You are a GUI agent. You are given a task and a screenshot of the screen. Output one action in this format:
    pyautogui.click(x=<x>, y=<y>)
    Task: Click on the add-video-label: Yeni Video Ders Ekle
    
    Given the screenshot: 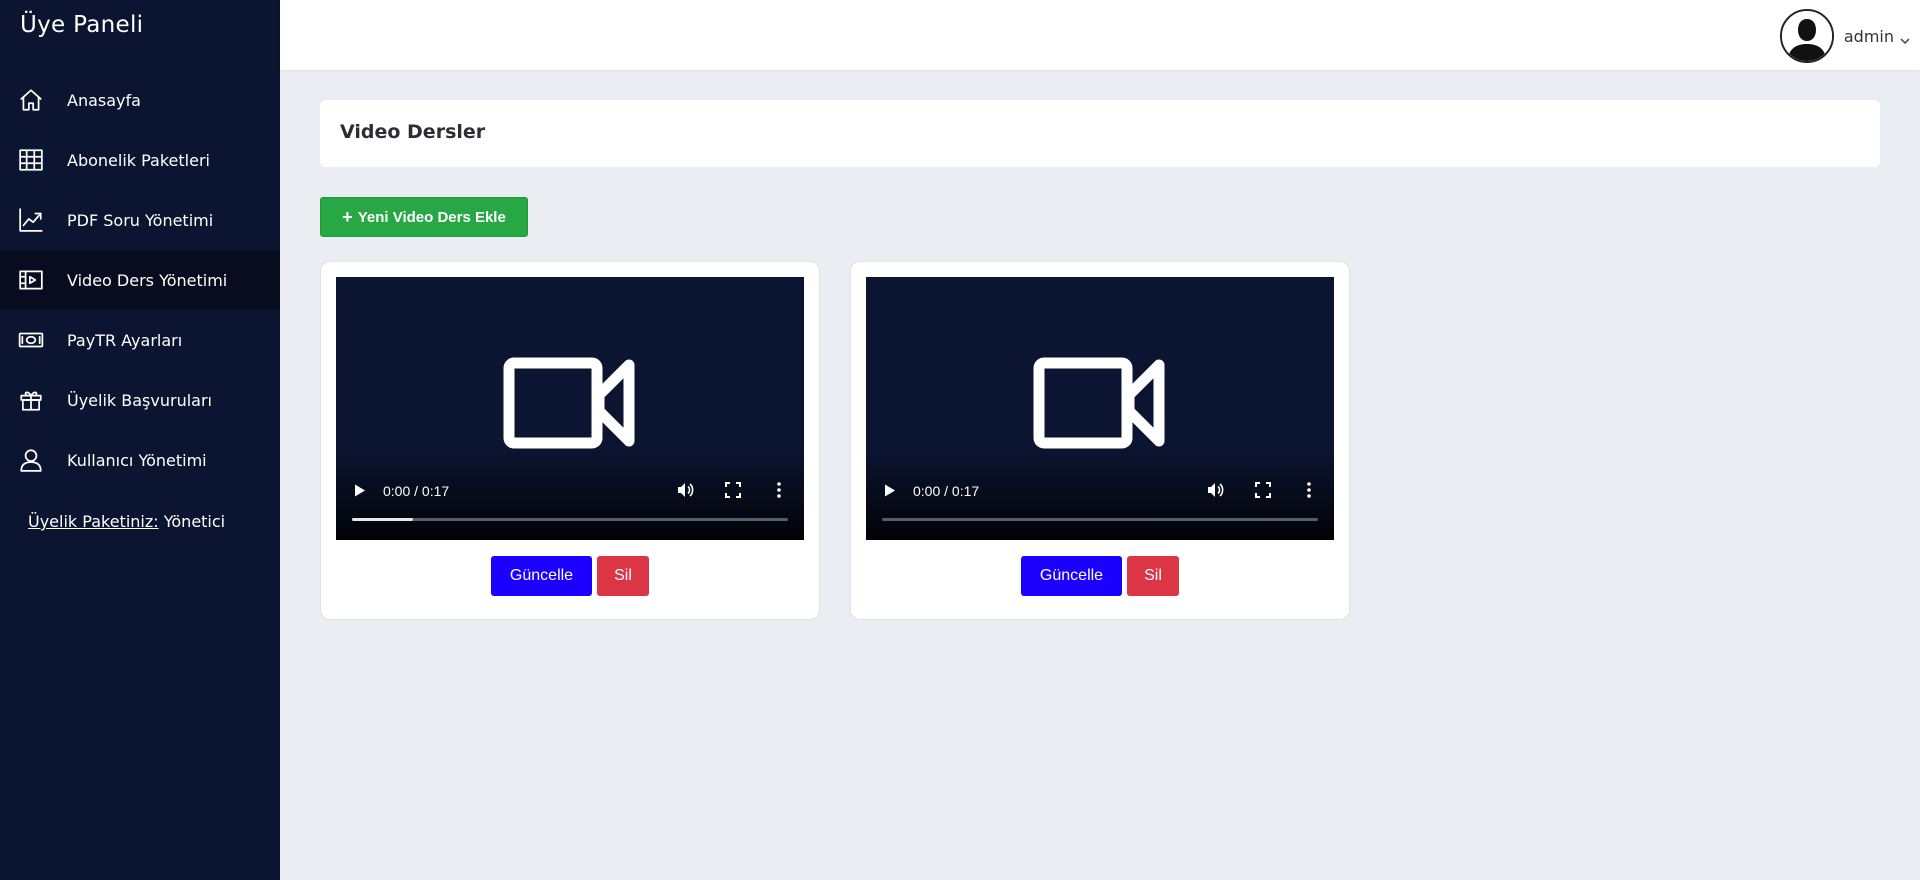 What is the action you would take?
    pyautogui.click(x=431, y=217)
    